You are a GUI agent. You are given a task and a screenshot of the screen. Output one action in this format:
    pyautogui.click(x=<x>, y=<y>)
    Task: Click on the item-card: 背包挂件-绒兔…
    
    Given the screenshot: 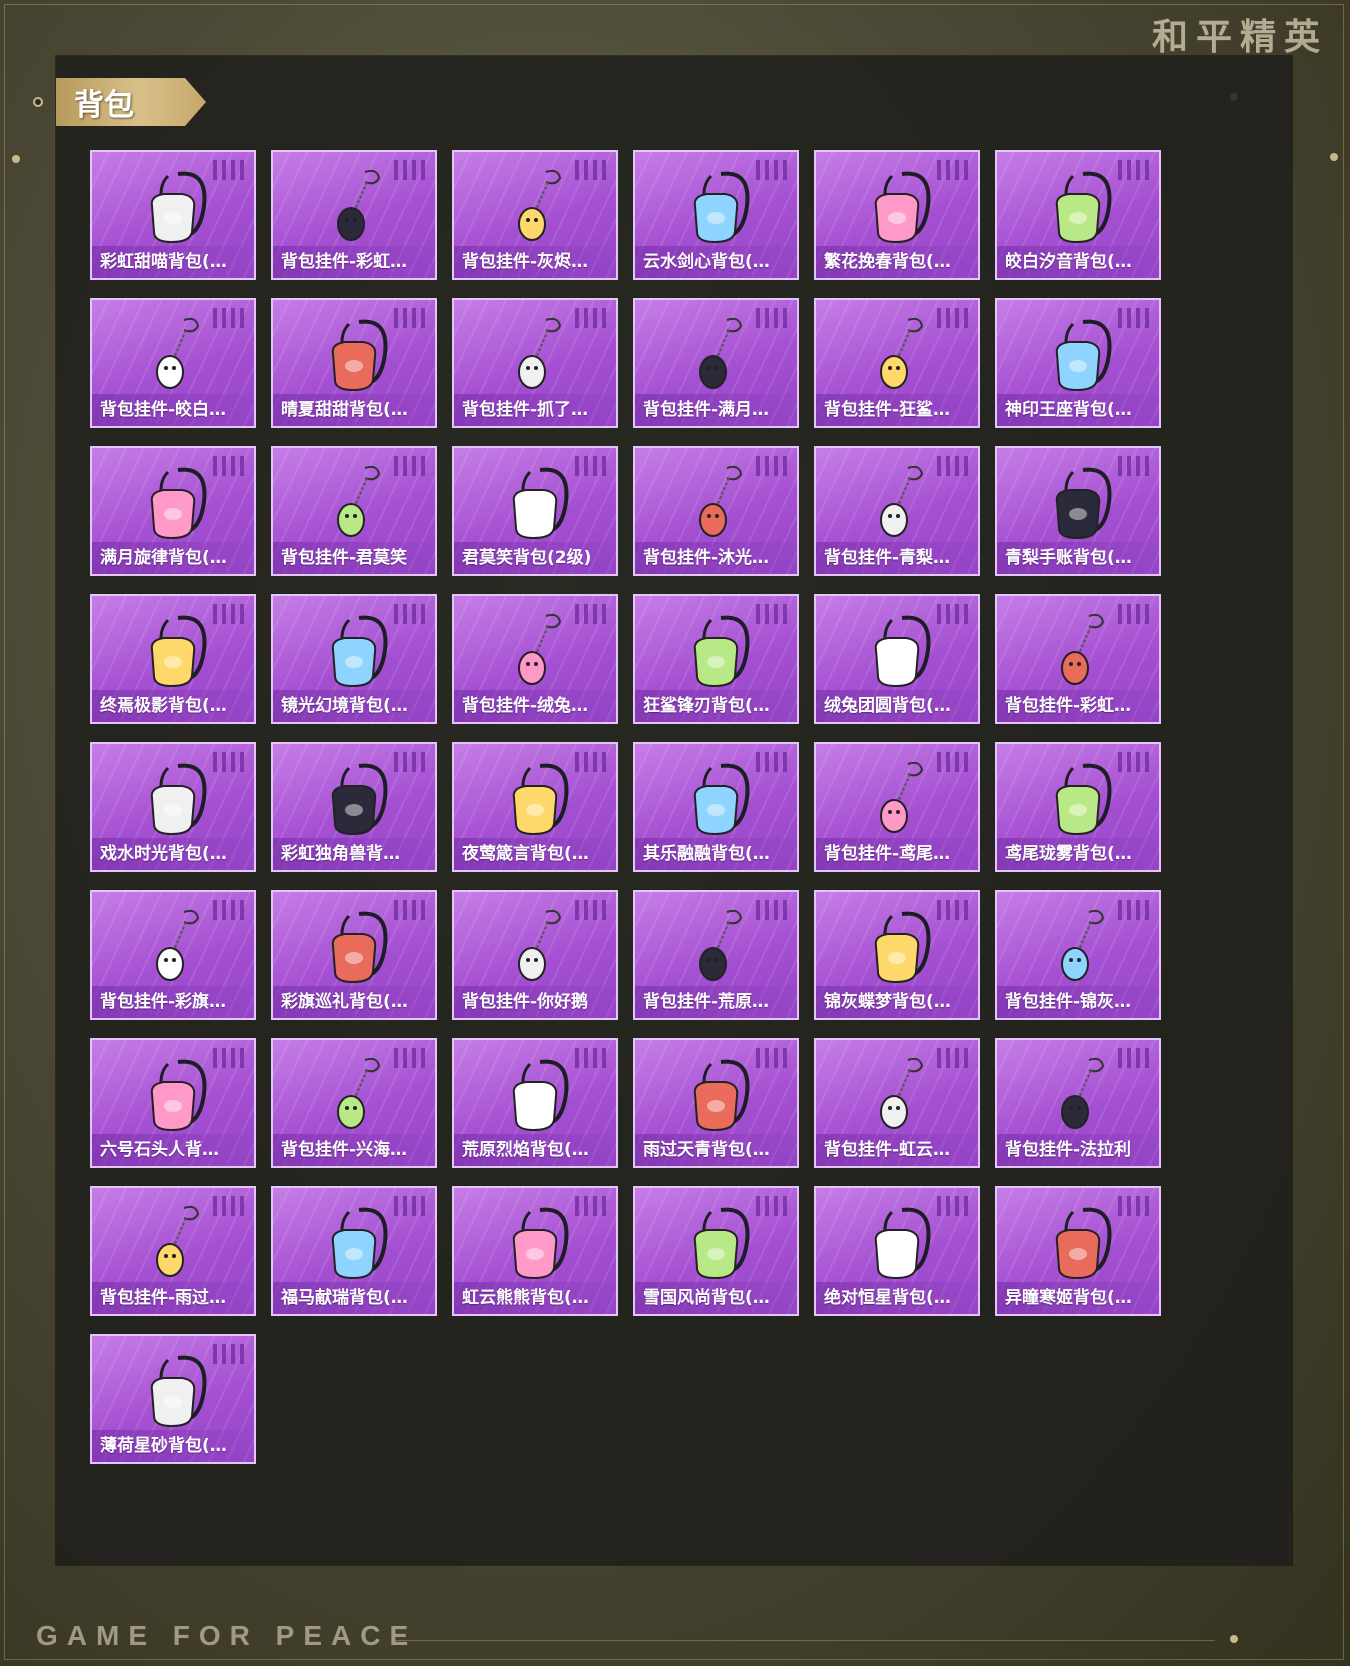 What is the action you would take?
    pyautogui.click(x=535, y=659)
    